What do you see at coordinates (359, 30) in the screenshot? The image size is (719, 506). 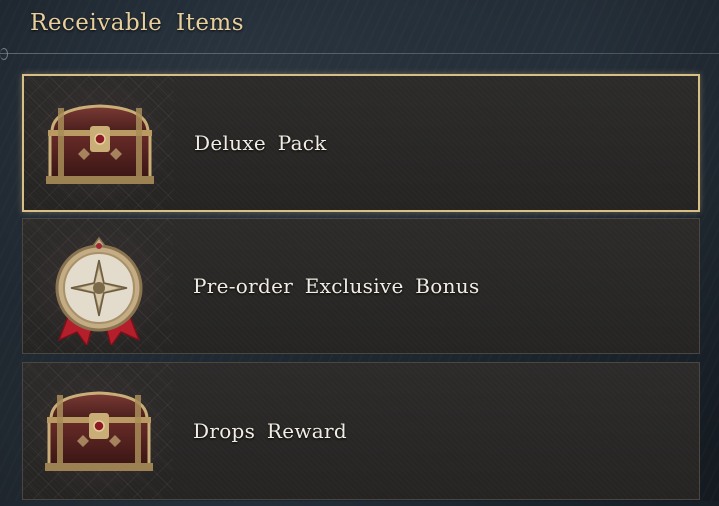 I see `header: Receivable Items` at bounding box center [359, 30].